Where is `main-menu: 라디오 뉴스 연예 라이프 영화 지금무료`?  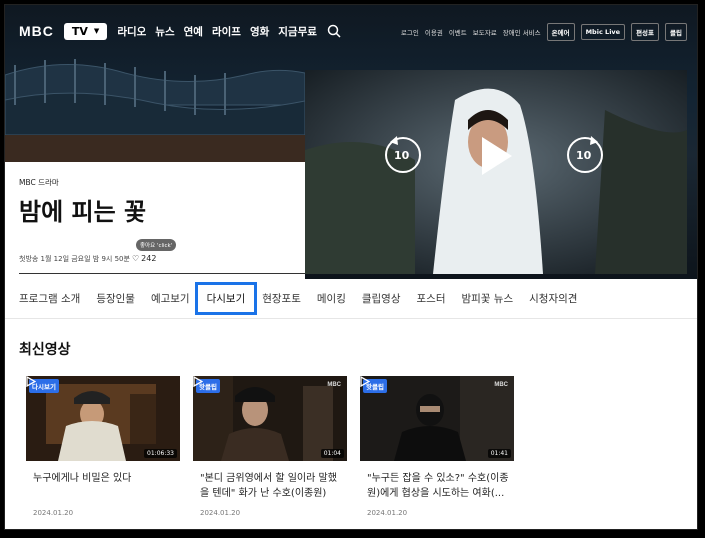 main-menu: 라디오 뉴스 연예 라이프 영화 지금무료 is located at coordinates (217, 31).